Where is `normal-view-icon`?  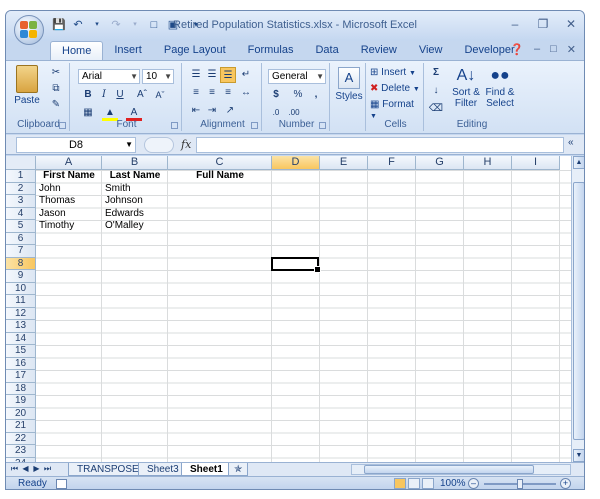
normal-view-icon is located at coordinates (400, 483).